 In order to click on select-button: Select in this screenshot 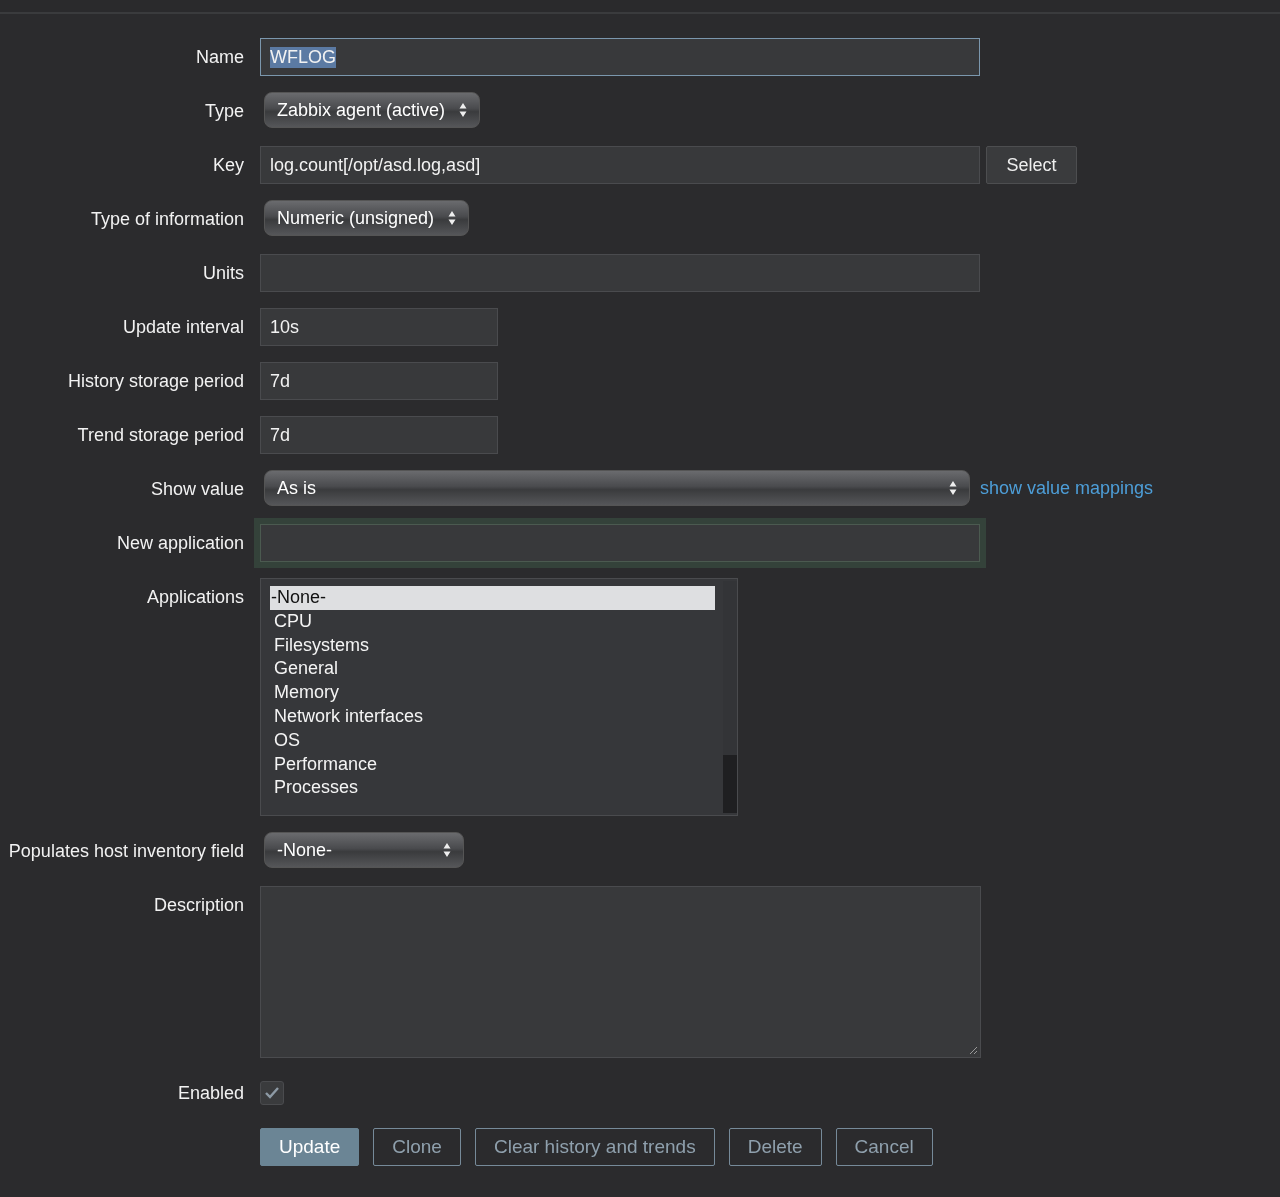, I will do `click(1031, 165)`.